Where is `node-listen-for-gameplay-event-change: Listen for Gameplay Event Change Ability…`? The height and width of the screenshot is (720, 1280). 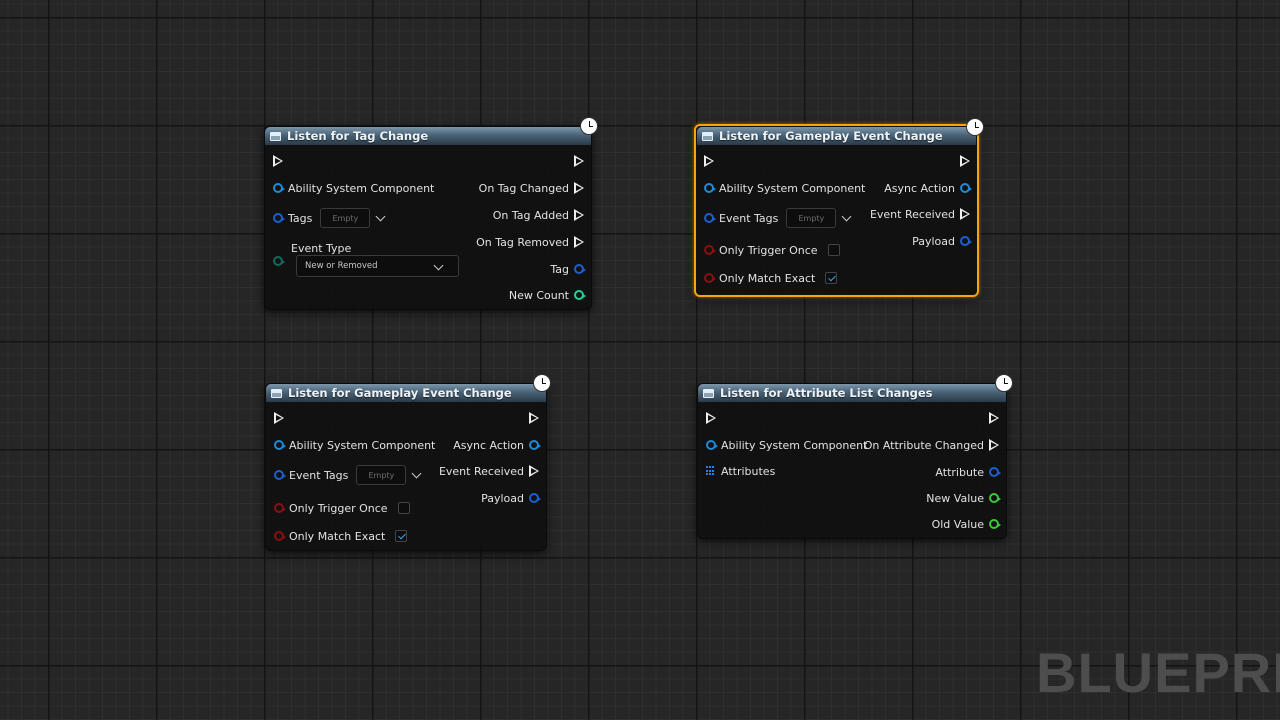 node-listen-for-gameplay-event-change: Listen for Gameplay Event Change Ability… is located at coordinates (408, 462).